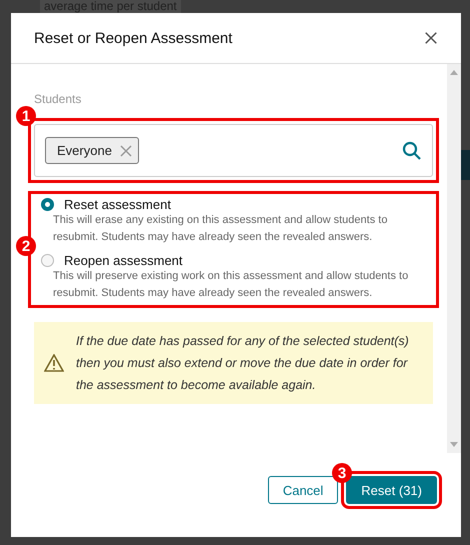 Image resolution: width=470 pixels, height=545 pixels. What do you see at coordinates (117, 204) in the screenshot?
I see `option-label: Reset assessment` at bounding box center [117, 204].